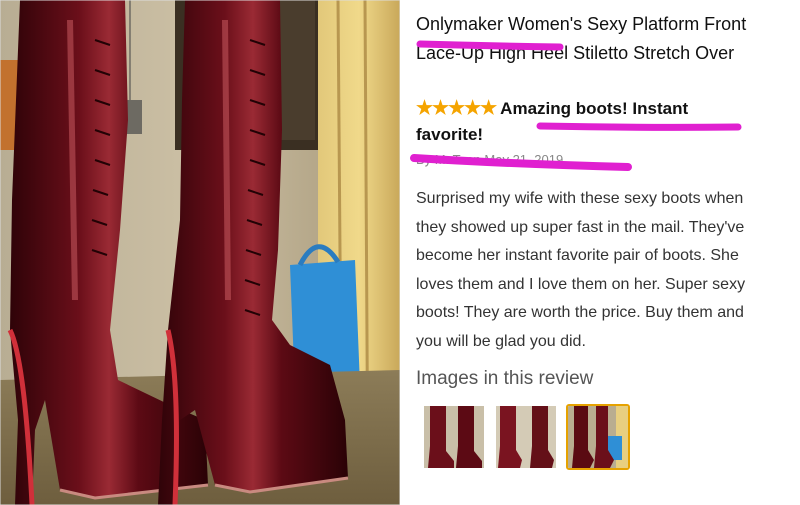  Describe the element at coordinates (576, 105) in the screenshot. I see `highlight-marks` at that location.